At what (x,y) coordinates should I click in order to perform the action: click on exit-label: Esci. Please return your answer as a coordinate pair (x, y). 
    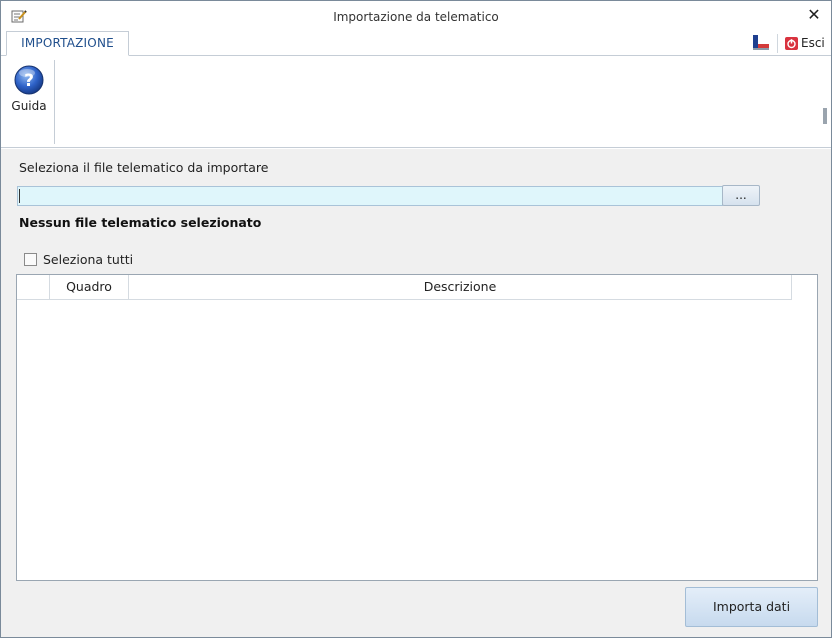
    Looking at the image, I should click on (813, 43).